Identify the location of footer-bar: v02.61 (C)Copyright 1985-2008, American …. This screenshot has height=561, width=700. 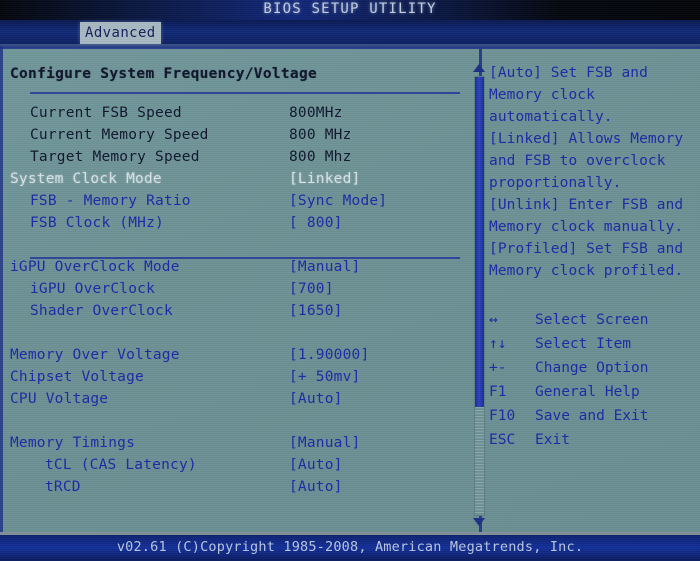
(350, 548).